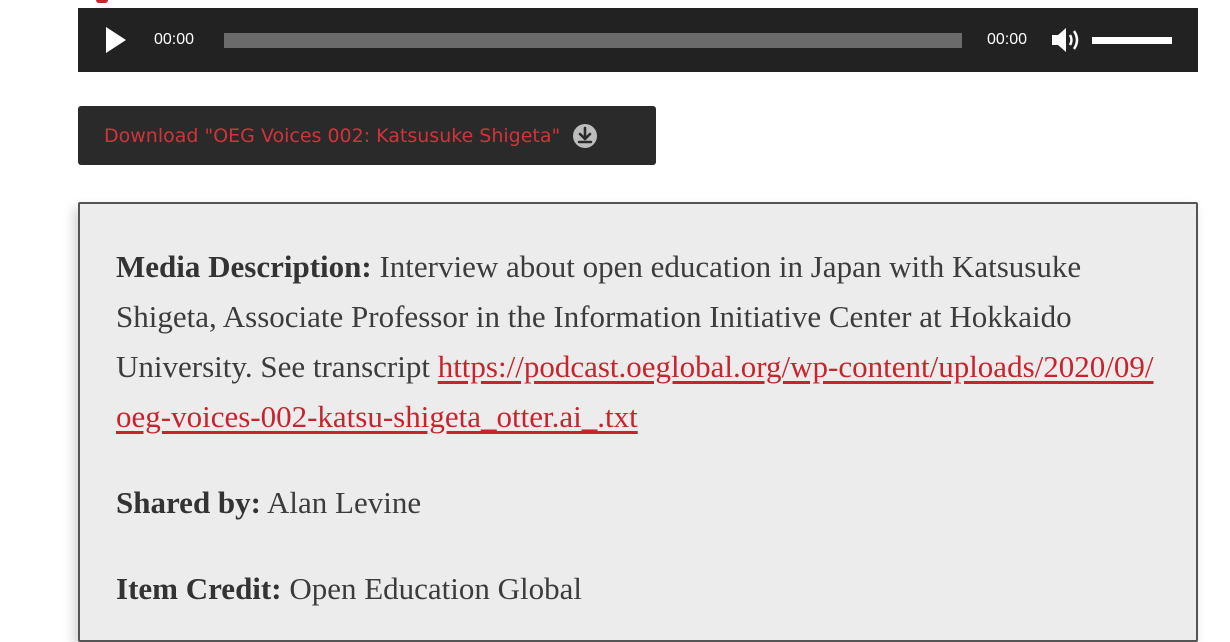  I want to click on shared-by-label: Shared by:, so click(188, 502).